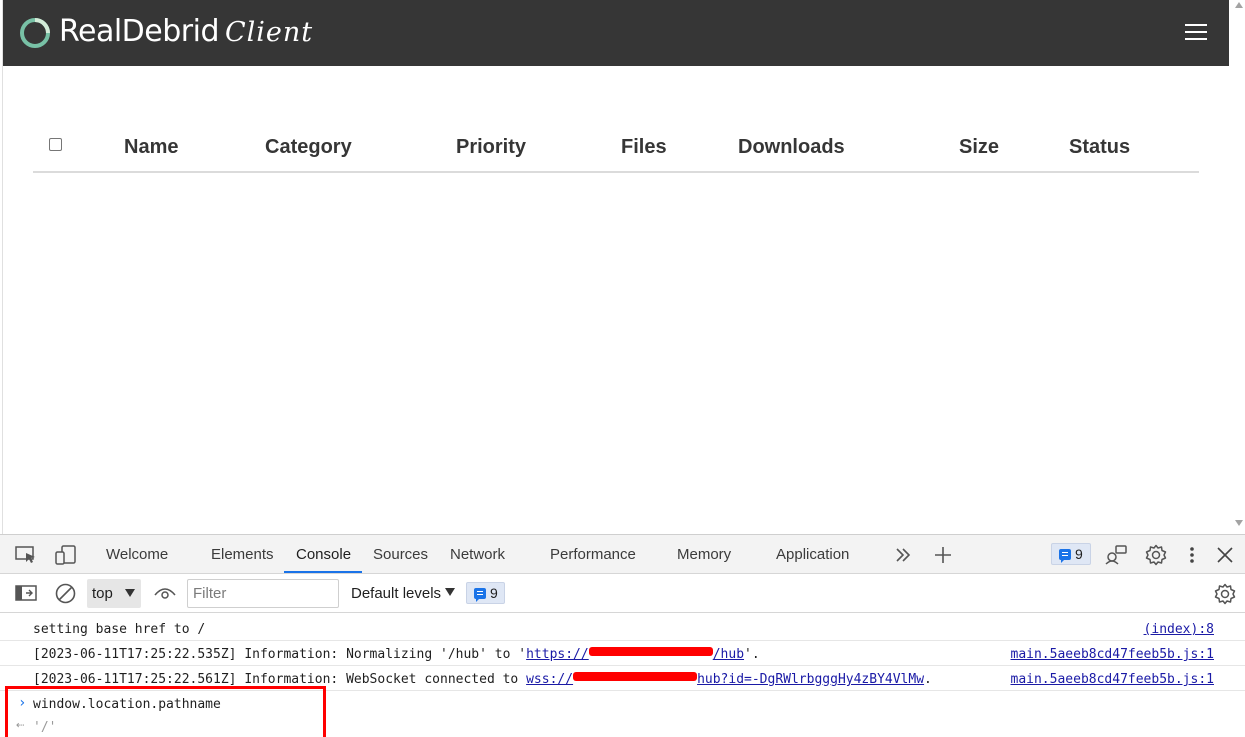  I want to click on window-edge, so click(1, 267).